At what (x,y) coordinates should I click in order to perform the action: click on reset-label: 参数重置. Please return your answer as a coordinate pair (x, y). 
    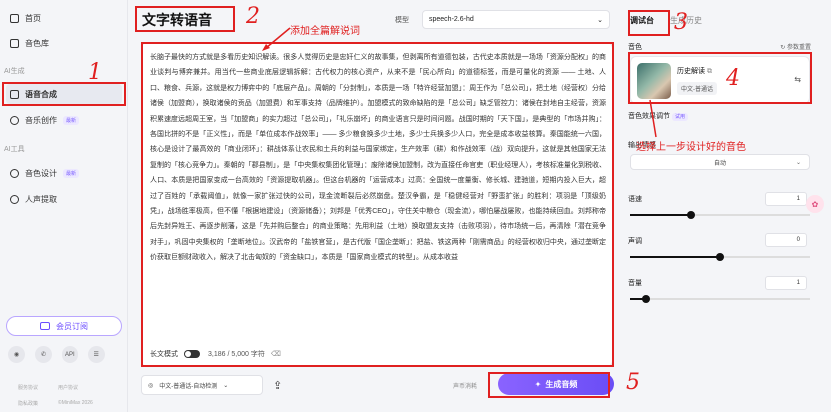
    Looking at the image, I should click on (798, 48).